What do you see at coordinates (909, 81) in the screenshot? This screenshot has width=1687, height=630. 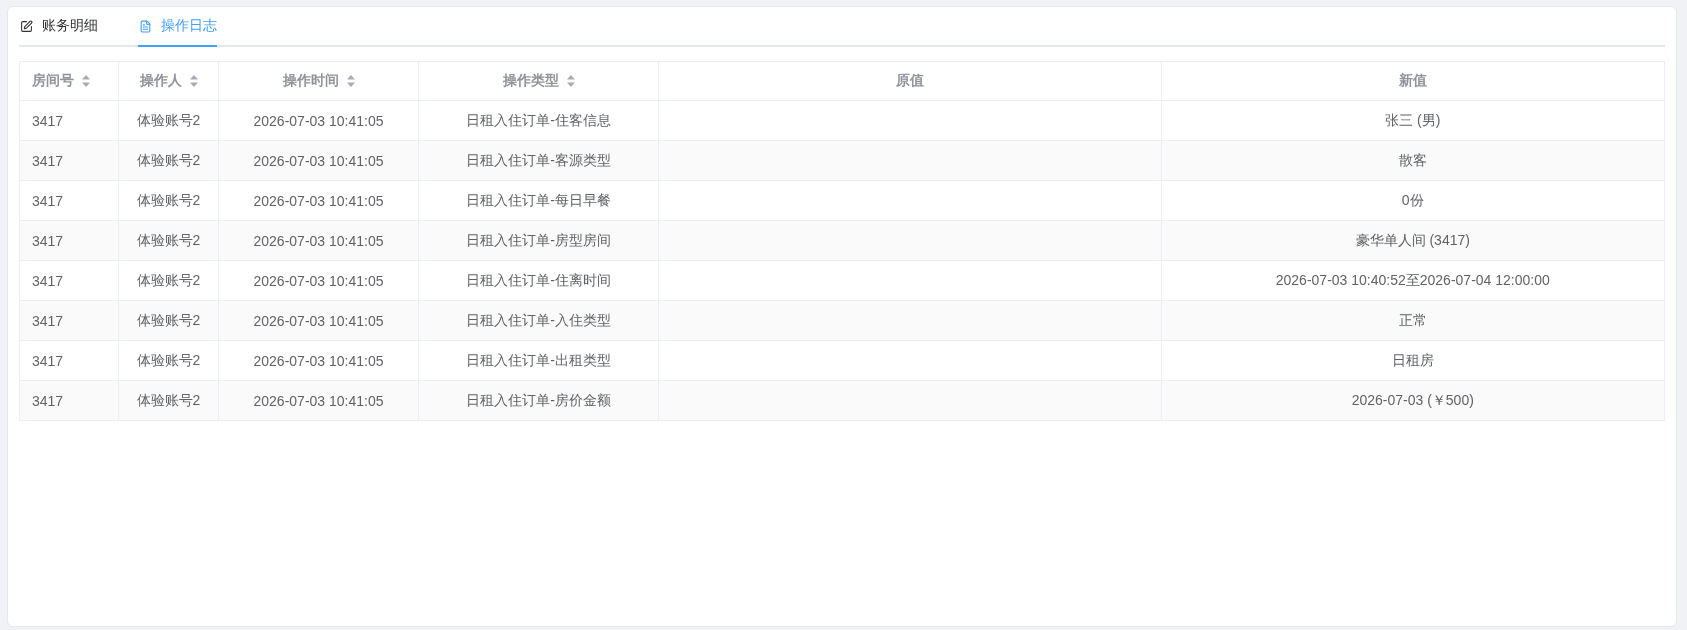 I see `column-header: 原值` at bounding box center [909, 81].